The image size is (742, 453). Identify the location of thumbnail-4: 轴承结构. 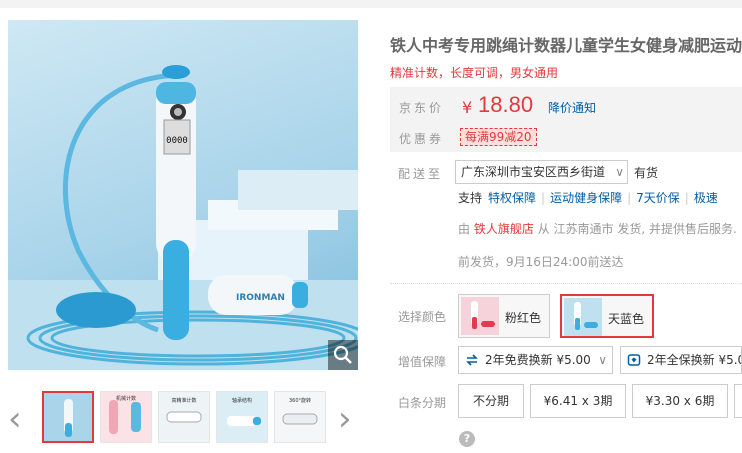
(242, 417).